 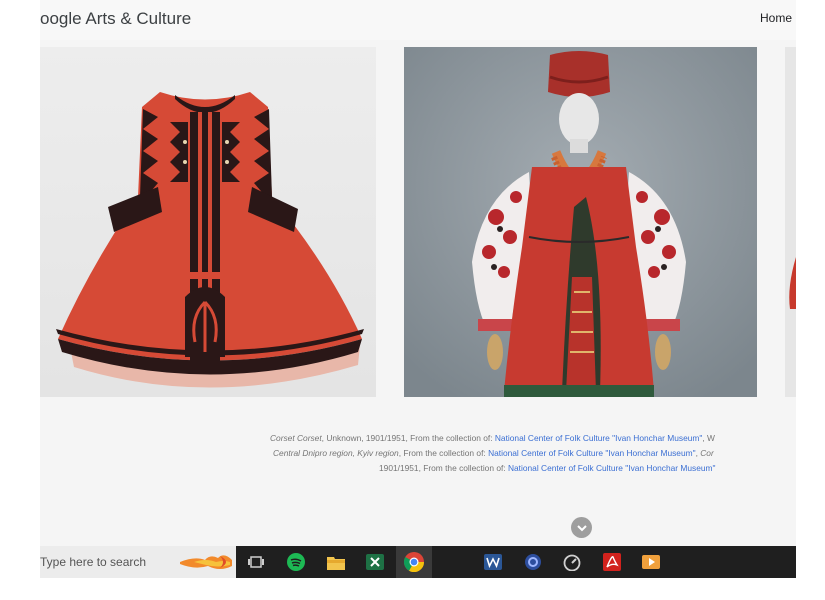 I want to click on top-app-bar: oogle Arts & Culture Home, so click(x=418, y=20).